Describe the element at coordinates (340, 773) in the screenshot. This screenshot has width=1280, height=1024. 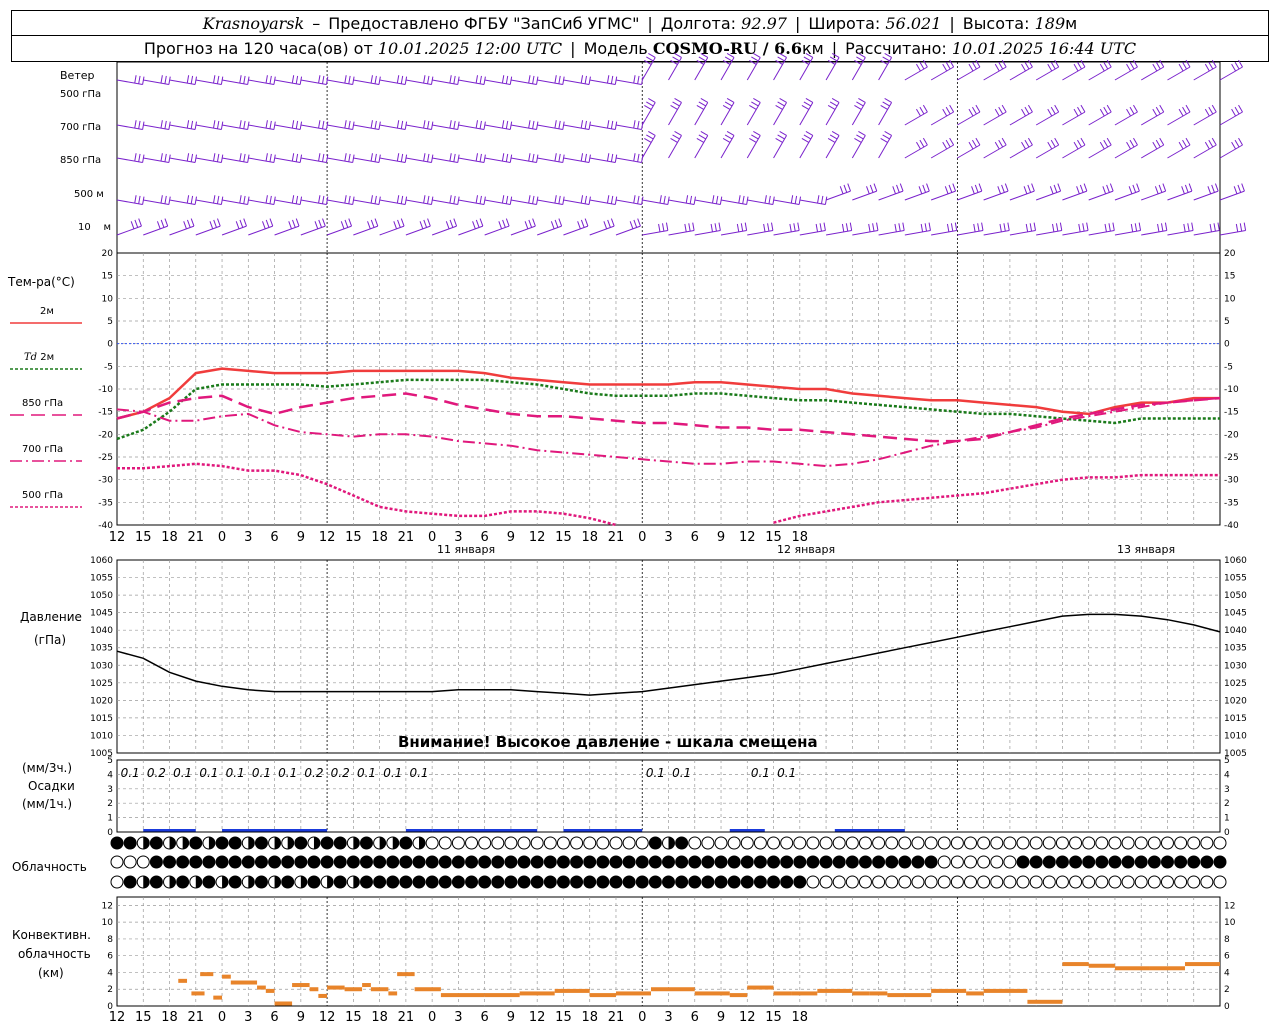
I see `precip-value-label: 0.2` at that location.